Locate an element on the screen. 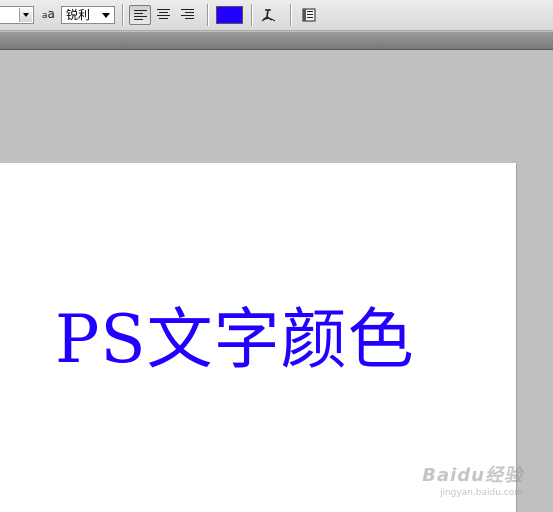 This screenshot has height=512, width=553. align-center-button is located at coordinates (164, 15).